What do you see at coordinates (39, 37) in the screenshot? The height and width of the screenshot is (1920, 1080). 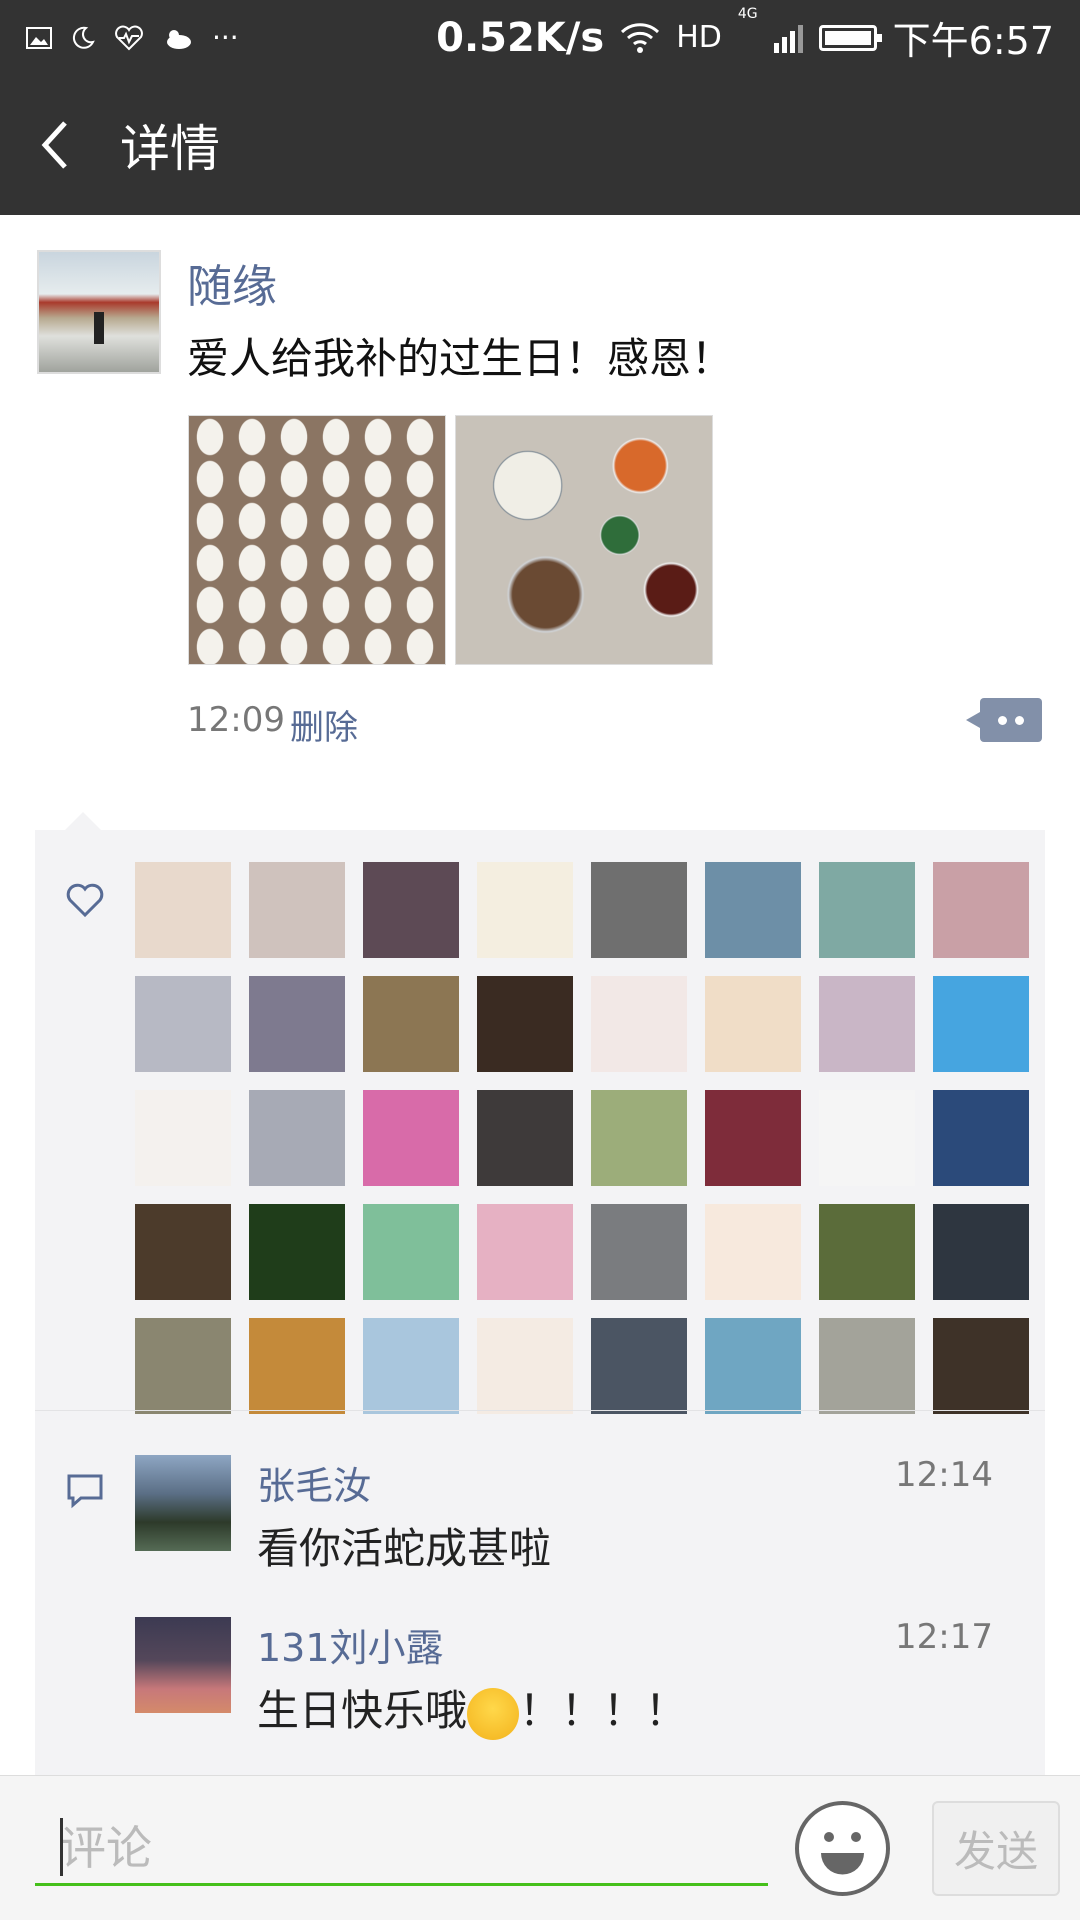 I see `image-icon` at bounding box center [39, 37].